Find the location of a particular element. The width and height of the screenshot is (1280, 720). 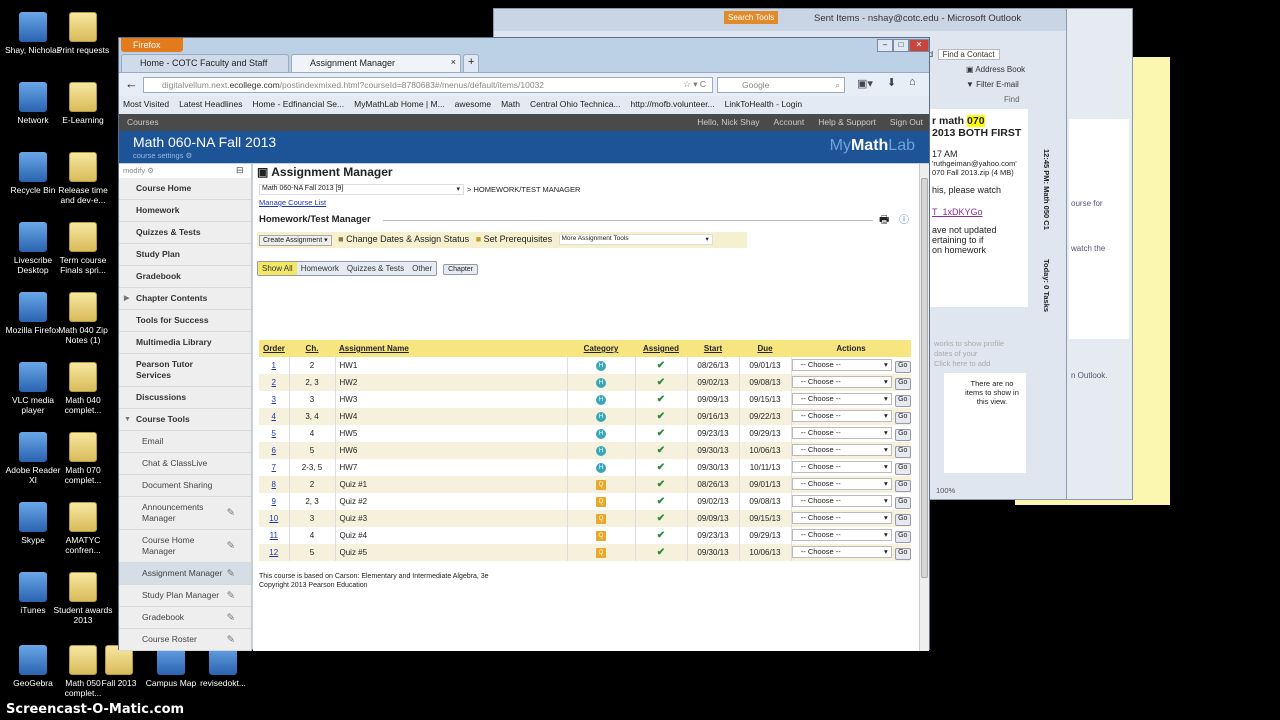

course-select: Math 060-NA Fall 2013 [9] ▾ is located at coordinates (361, 189).